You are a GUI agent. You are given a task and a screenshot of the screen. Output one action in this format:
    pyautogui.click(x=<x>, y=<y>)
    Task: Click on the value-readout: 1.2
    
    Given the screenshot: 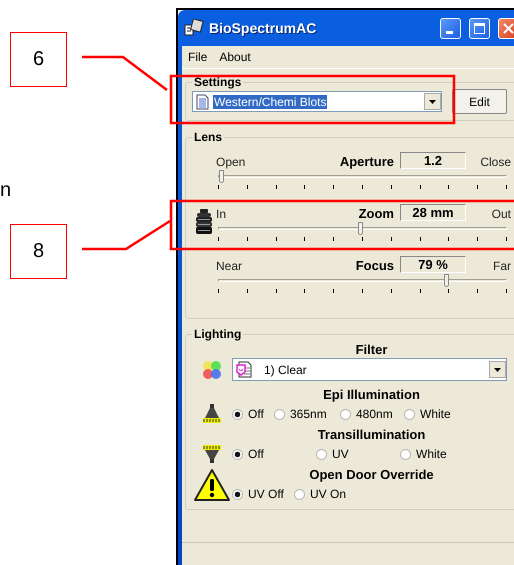 What is the action you would take?
    pyautogui.click(x=433, y=160)
    